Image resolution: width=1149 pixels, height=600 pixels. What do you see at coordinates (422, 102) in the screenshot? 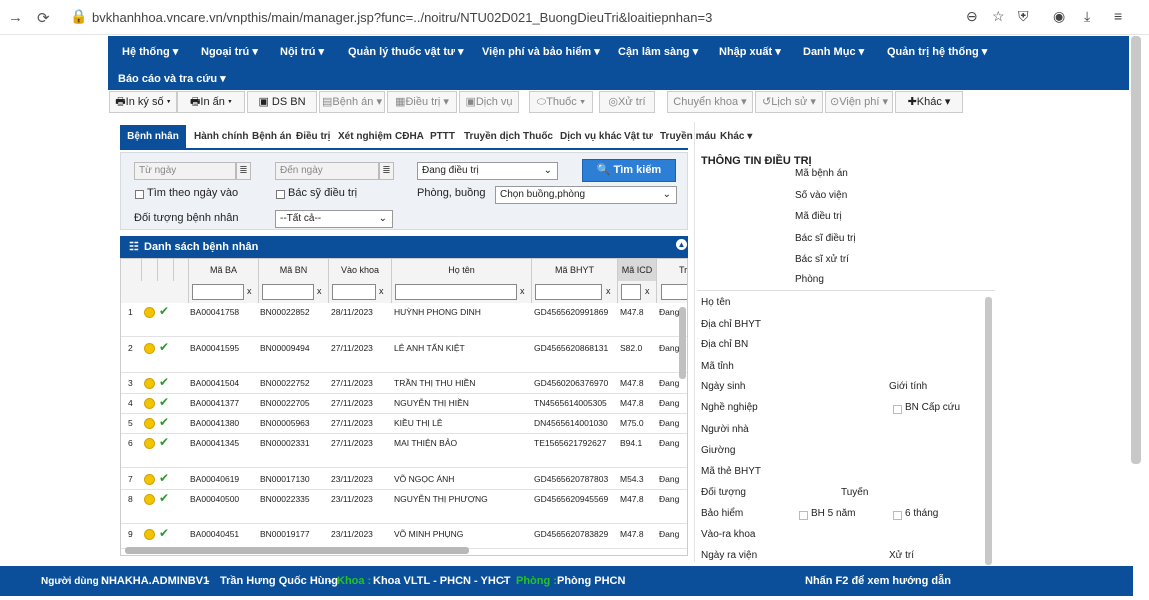
I see `dieu-tri-button: ▦Điều trị ▾` at bounding box center [422, 102].